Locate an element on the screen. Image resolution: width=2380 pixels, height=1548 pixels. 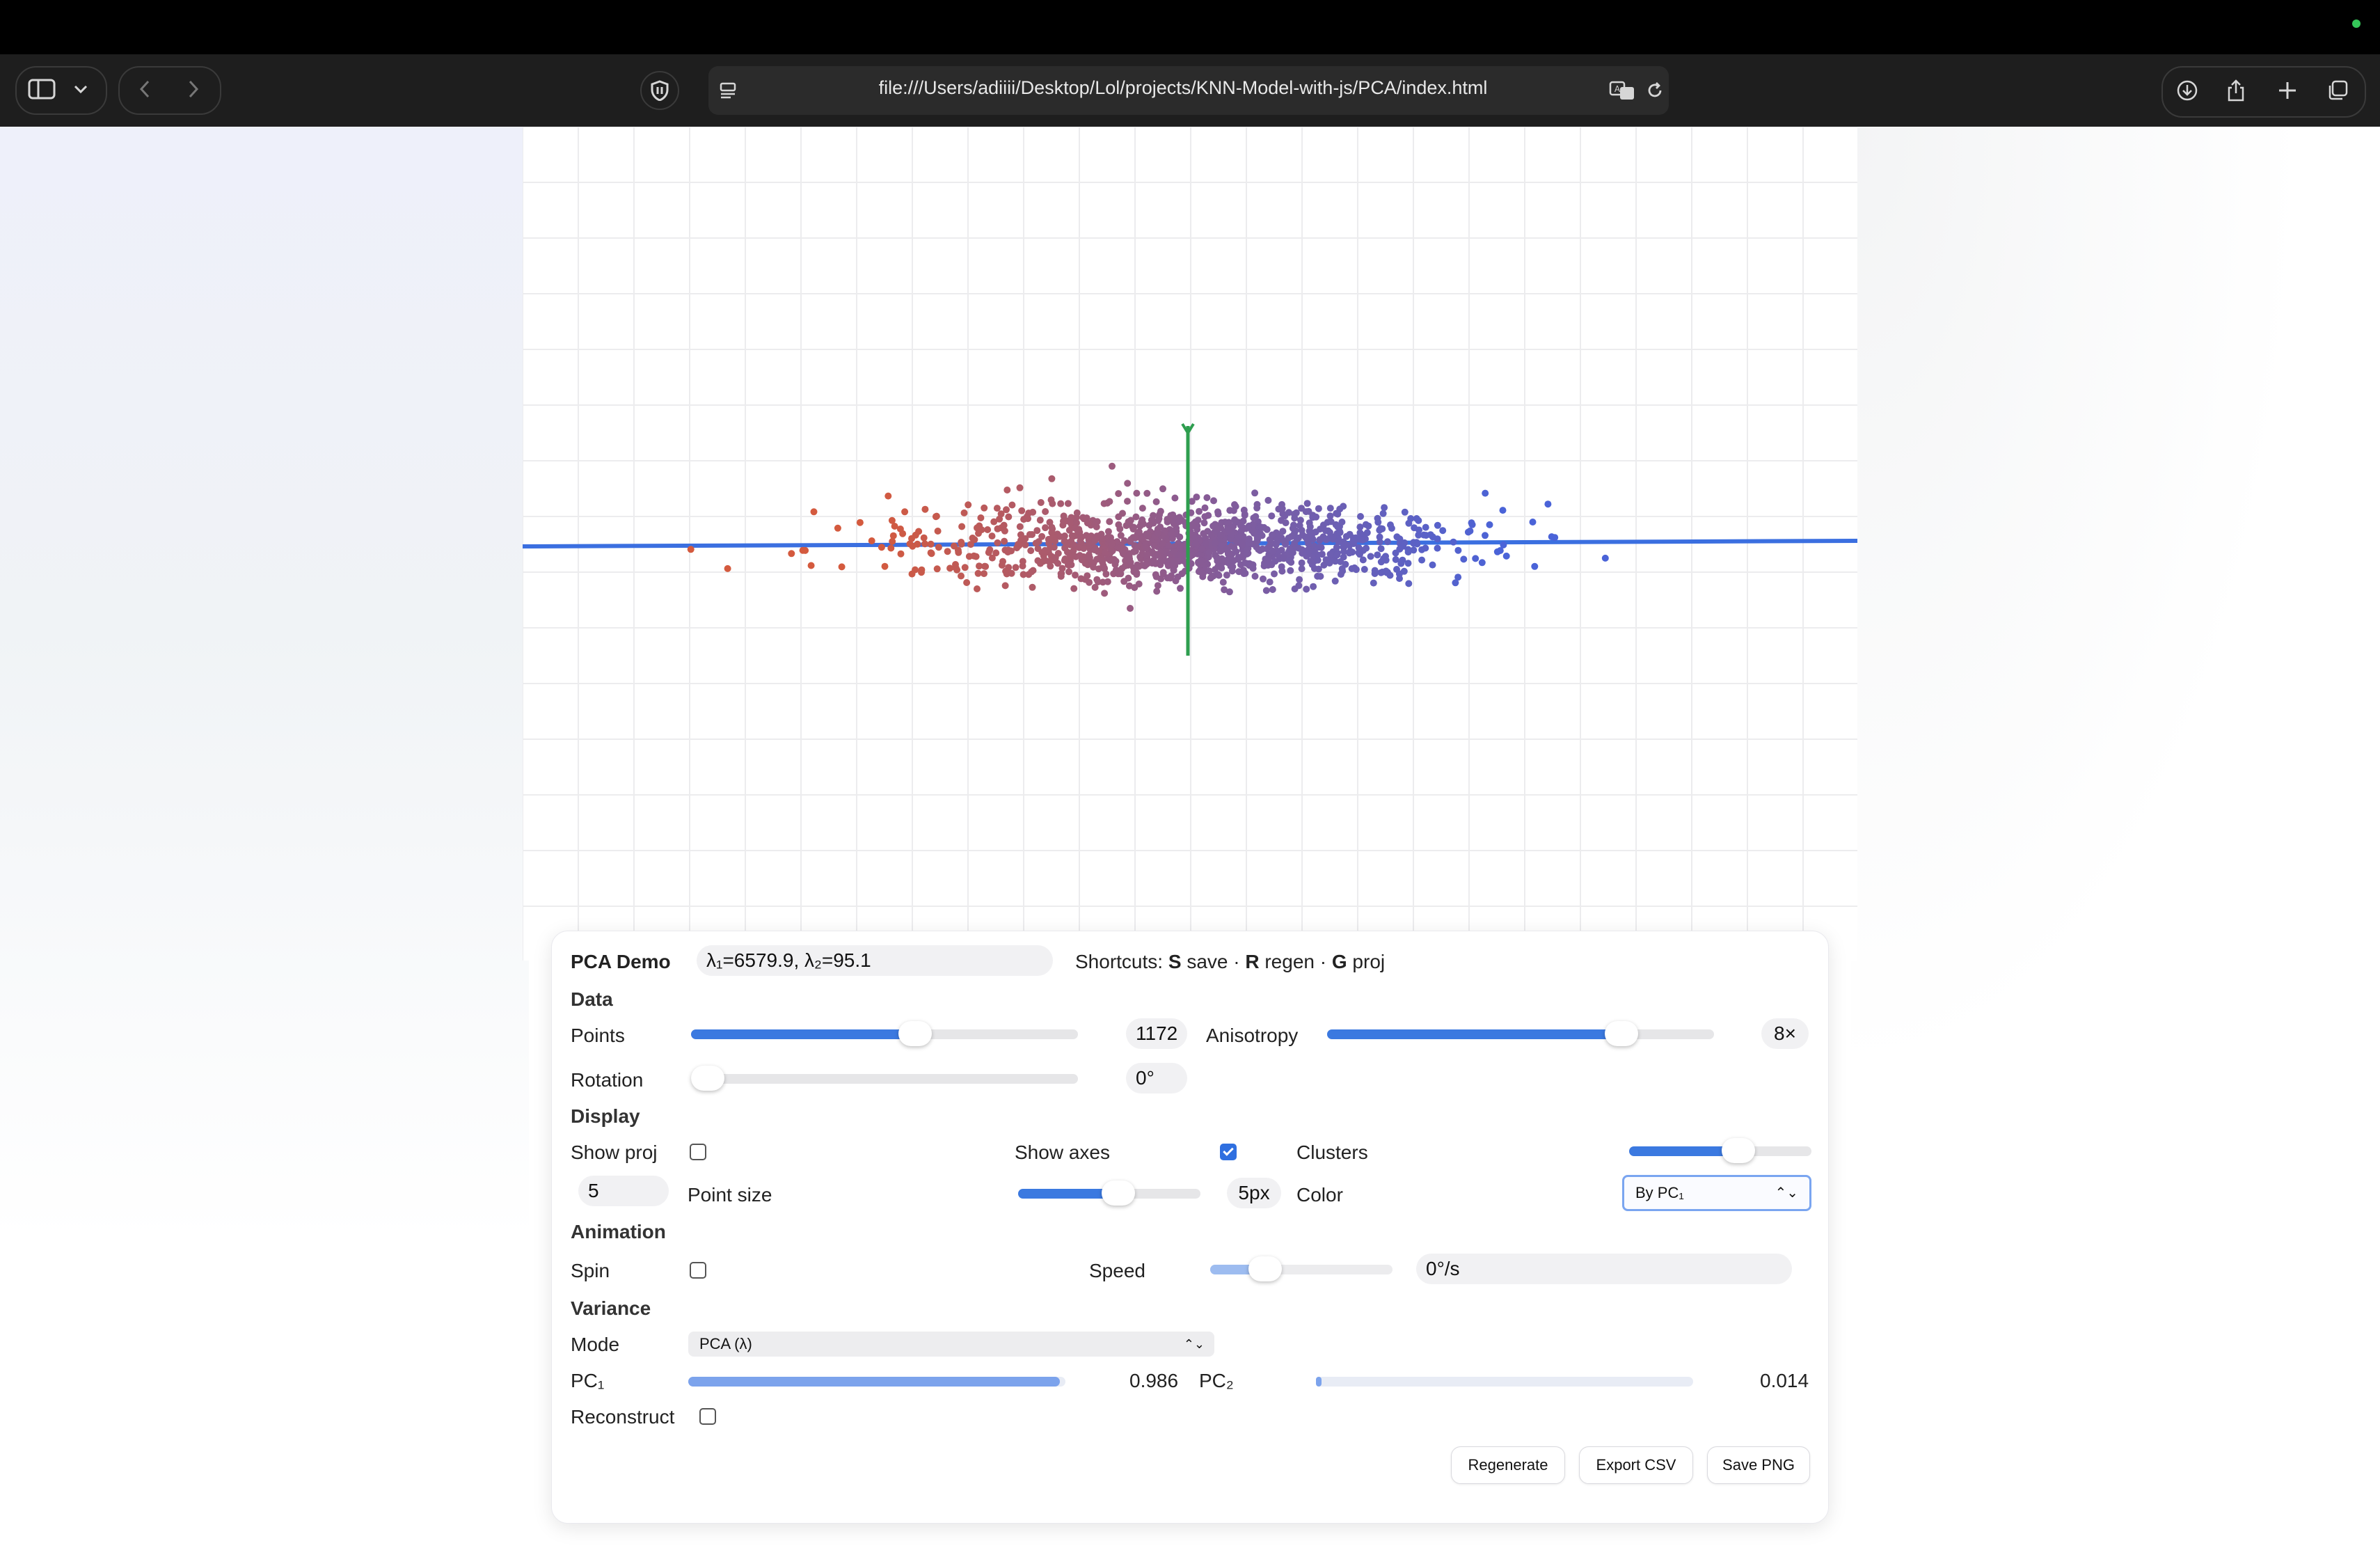
speed-slider is located at coordinates (1301, 1268).